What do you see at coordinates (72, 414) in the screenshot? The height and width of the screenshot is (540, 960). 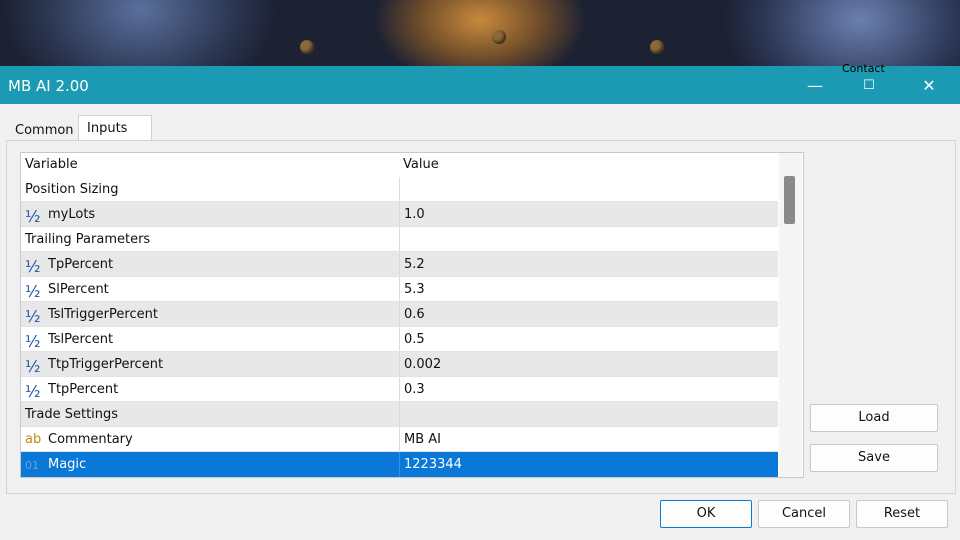 I see `group-label: Trade Settings` at bounding box center [72, 414].